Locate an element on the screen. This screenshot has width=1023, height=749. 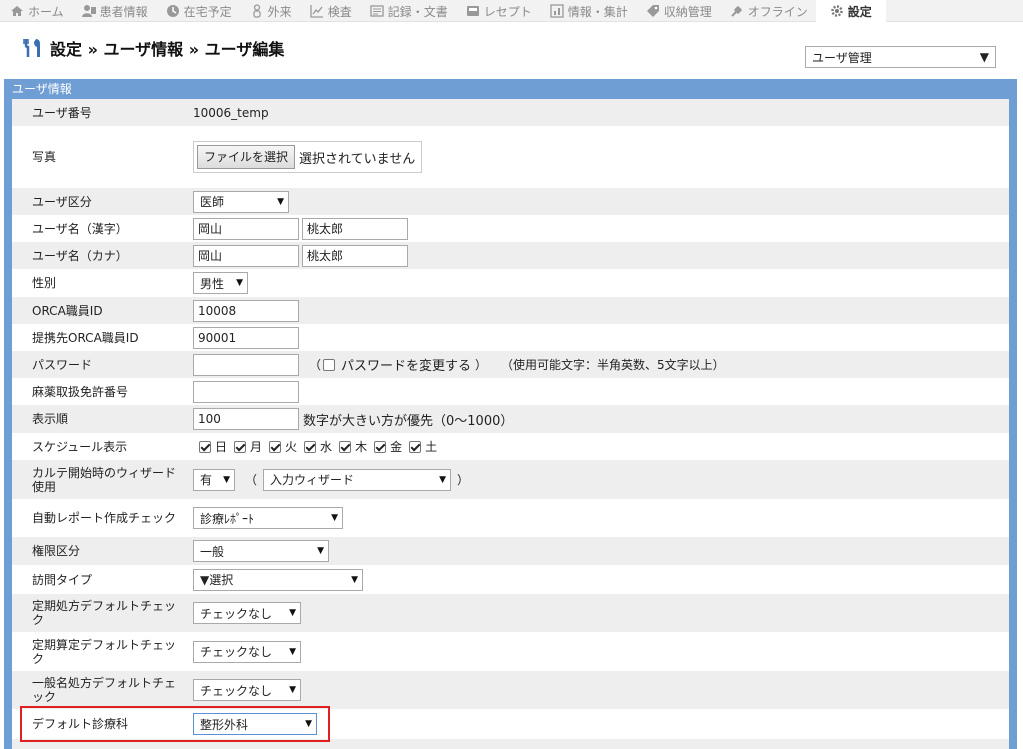
day-monday: 月 is located at coordinates (248, 446).